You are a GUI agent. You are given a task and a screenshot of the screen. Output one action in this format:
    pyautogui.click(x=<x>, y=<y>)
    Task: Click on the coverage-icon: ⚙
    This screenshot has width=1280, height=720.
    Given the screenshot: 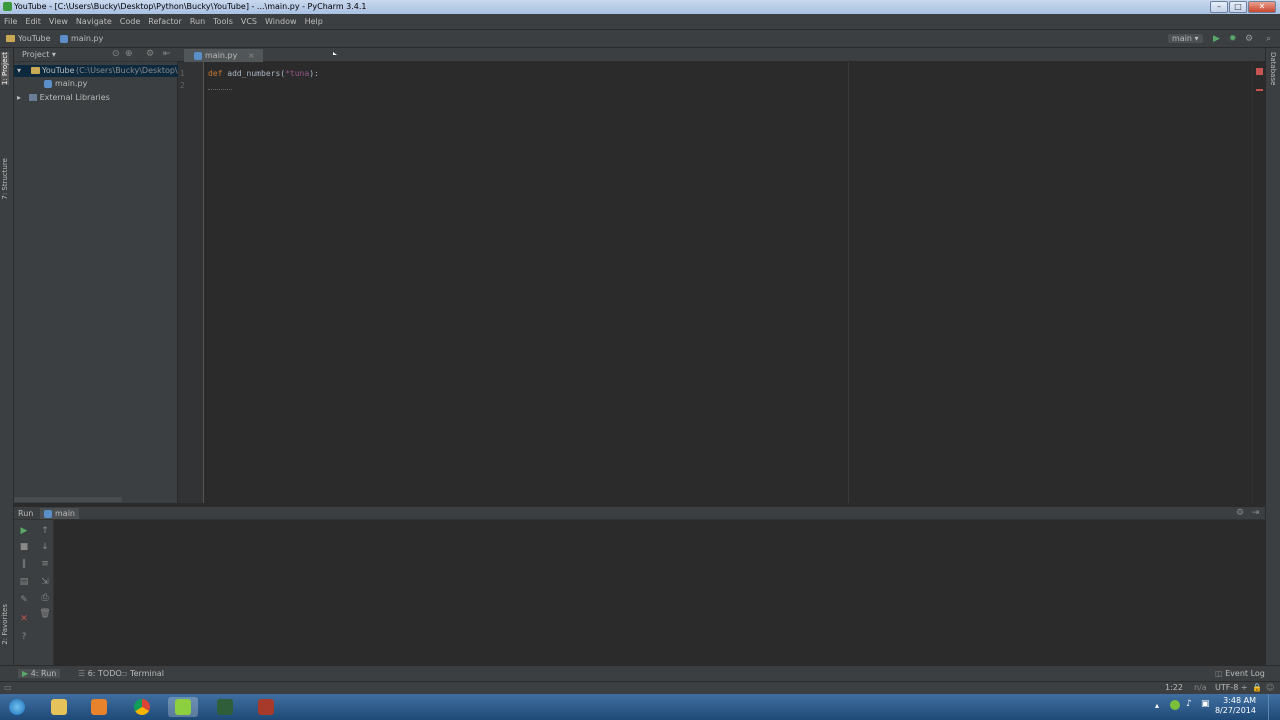 What is the action you would take?
    pyautogui.click(x=1249, y=39)
    